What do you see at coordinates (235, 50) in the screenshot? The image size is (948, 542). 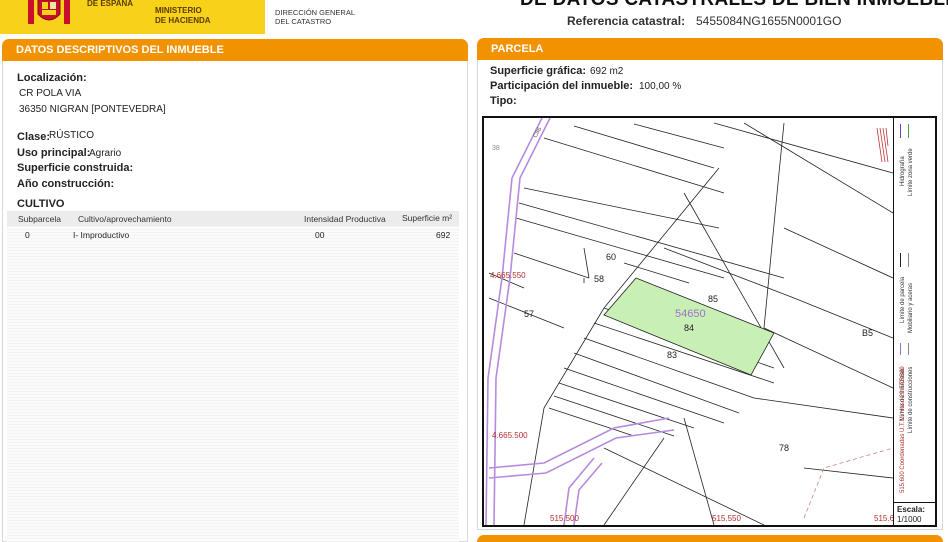 I see `descriptive-data-header: DATOS DESCRIPTIVOS DEL INMUEBLE` at bounding box center [235, 50].